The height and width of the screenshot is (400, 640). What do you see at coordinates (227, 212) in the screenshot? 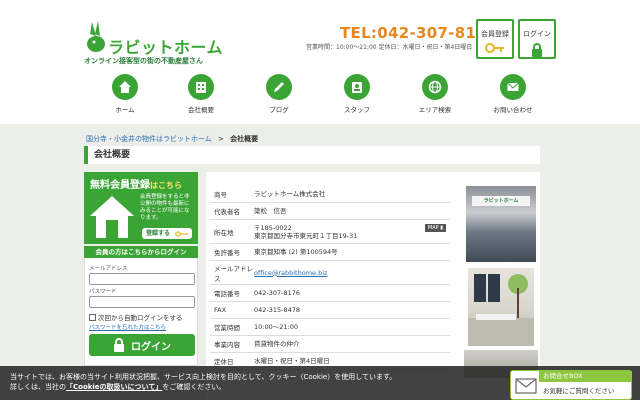
I see `row-key: 代表者名` at bounding box center [227, 212].